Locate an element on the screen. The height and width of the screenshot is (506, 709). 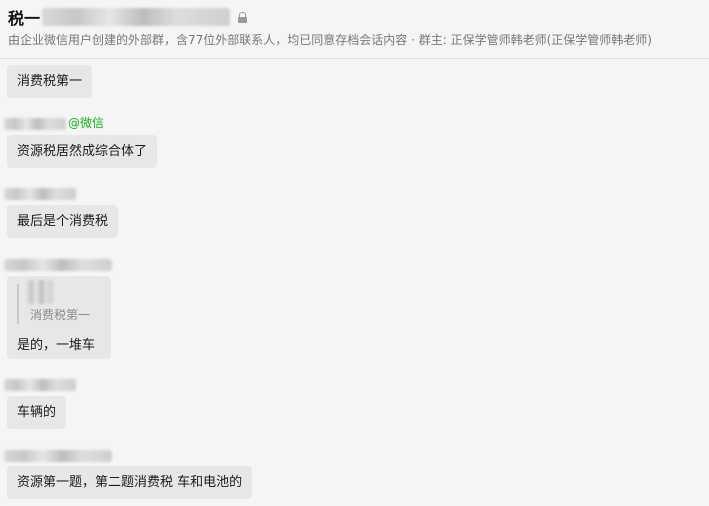
quoted-sender-avatar is located at coordinates (40, 292).